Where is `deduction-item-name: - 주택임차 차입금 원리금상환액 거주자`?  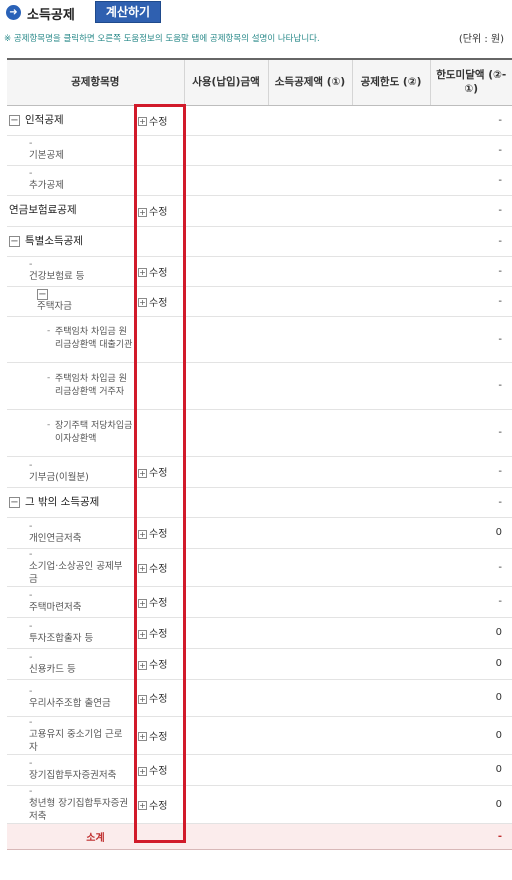 deduction-item-name: - 주택임차 차입금 원리금상환액 거주자 is located at coordinates (70, 386).